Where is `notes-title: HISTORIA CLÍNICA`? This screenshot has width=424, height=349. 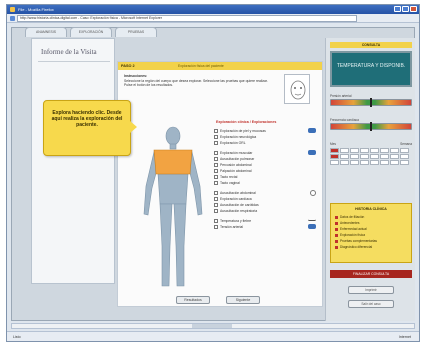 notes-title: HISTORIA CLÍNICA is located at coordinates (371, 209).